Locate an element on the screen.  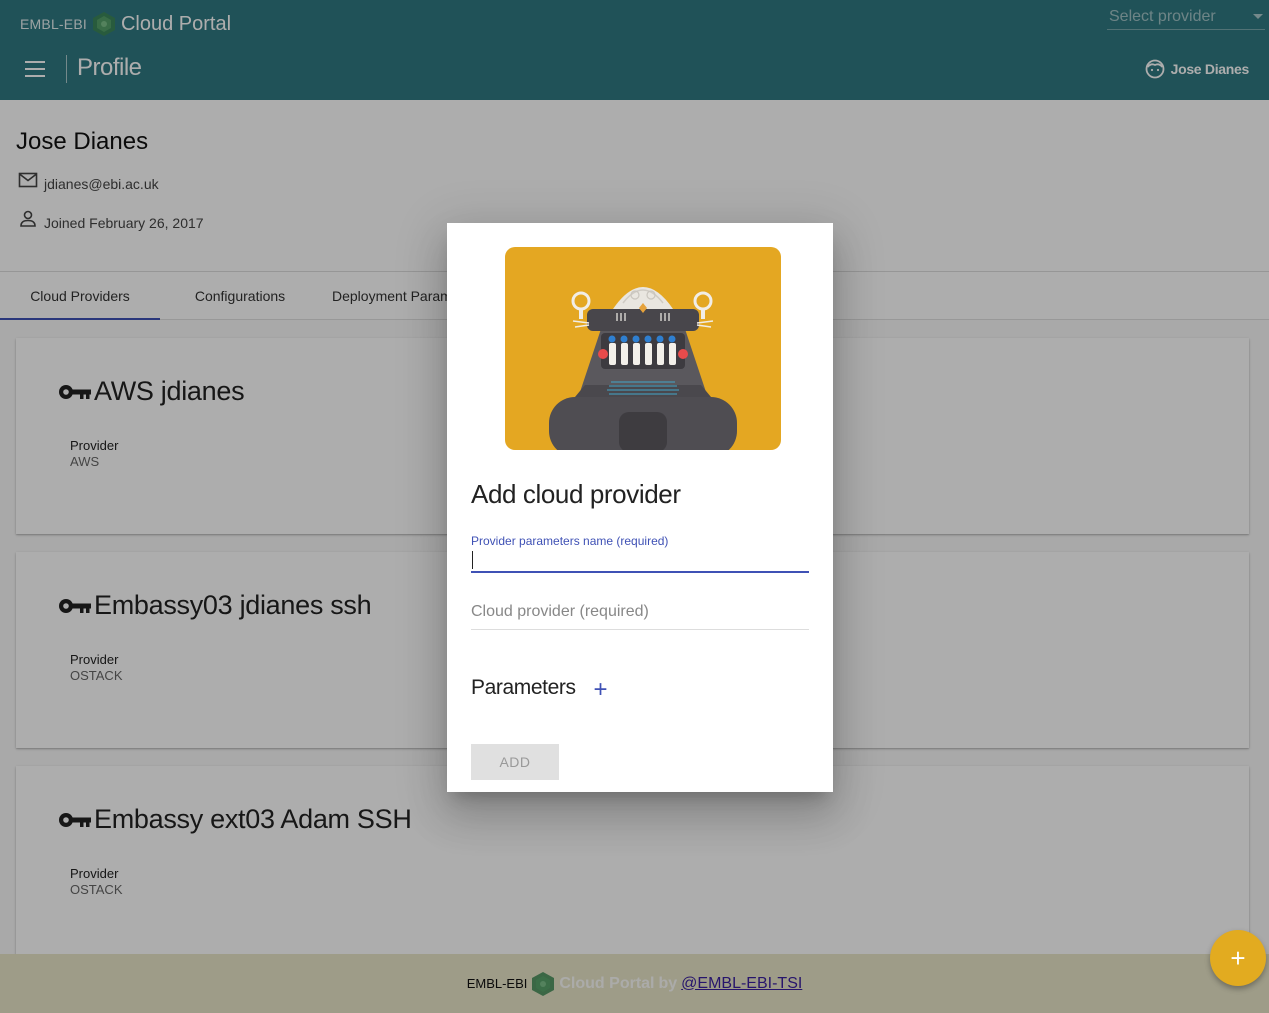
parameters-row: Parameters + is located at coordinates (539, 688).